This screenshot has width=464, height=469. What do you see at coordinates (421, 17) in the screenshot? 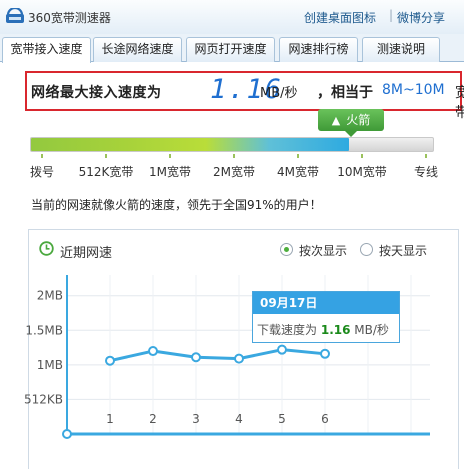
I see `weibo-share-link: 微博分享` at bounding box center [421, 17].